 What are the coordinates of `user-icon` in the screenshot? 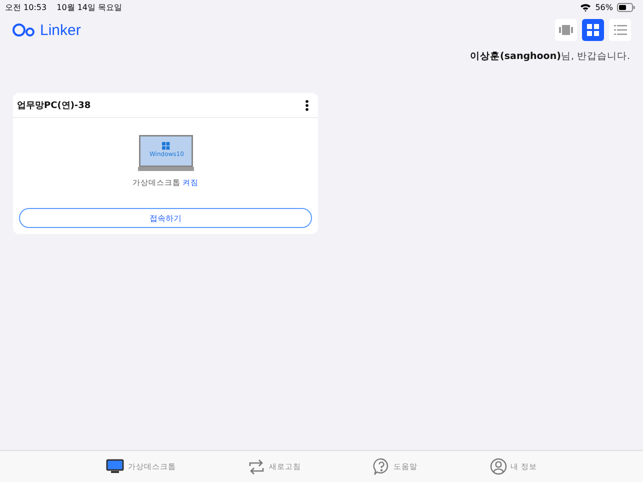 It's located at (498, 466).